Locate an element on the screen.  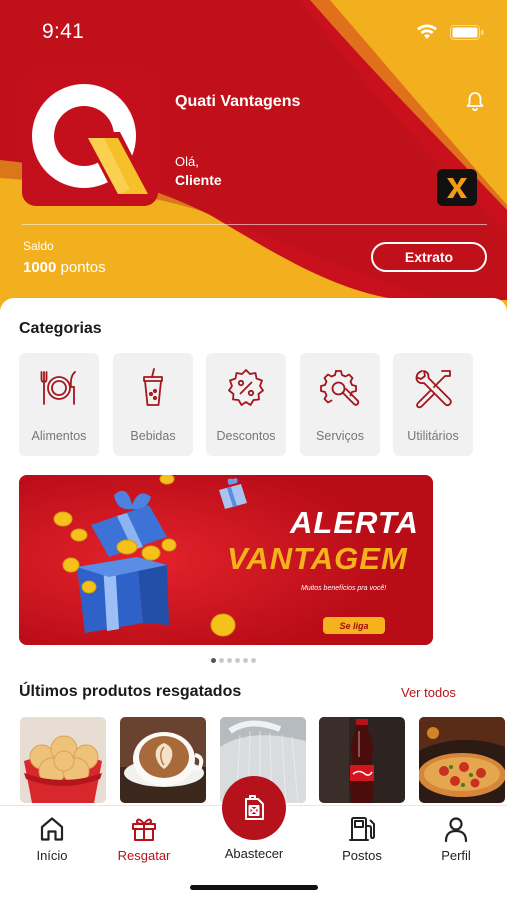
greeting-text: Olá, is located at coordinates (187, 161).